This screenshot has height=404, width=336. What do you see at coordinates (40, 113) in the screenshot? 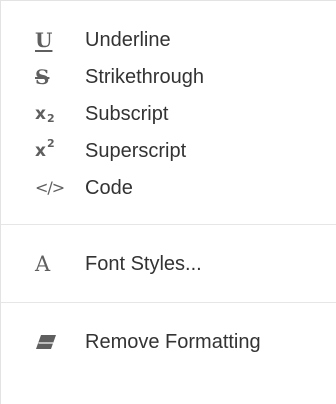
I see `subscript-icon-base: x` at bounding box center [40, 113].